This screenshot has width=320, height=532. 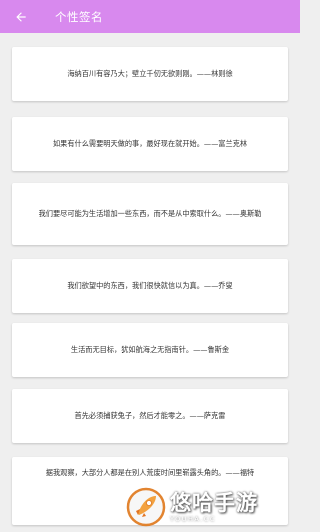 I want to click on arrow-left-icon, so click(x=20, y=16).